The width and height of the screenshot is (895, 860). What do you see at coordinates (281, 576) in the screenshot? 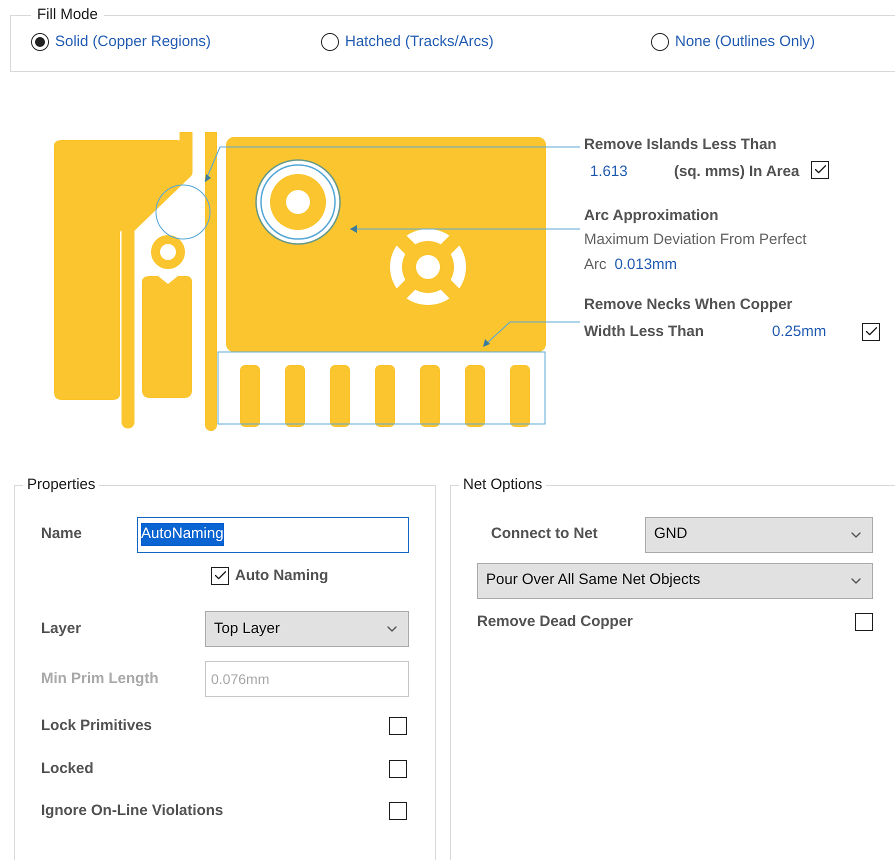
I see `checkbox-label: Auto Naming` at bounding box center [281, 576].